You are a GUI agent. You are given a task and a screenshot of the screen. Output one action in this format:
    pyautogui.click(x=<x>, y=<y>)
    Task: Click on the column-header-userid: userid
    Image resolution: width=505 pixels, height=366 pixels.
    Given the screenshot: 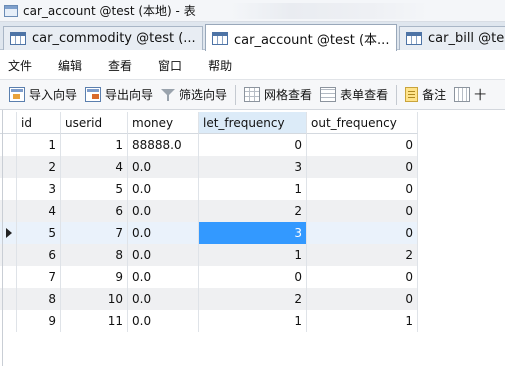 What is the action you would take?
    pyautogui.click(x=94, y=123)
    